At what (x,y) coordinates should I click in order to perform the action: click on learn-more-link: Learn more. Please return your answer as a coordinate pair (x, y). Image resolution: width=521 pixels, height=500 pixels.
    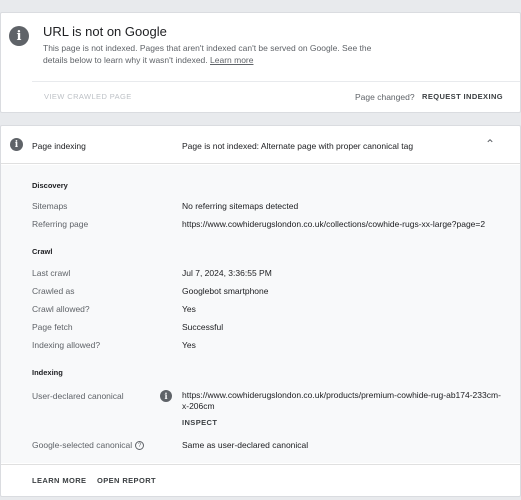
    Looking at the image, I should click on (231, 60).